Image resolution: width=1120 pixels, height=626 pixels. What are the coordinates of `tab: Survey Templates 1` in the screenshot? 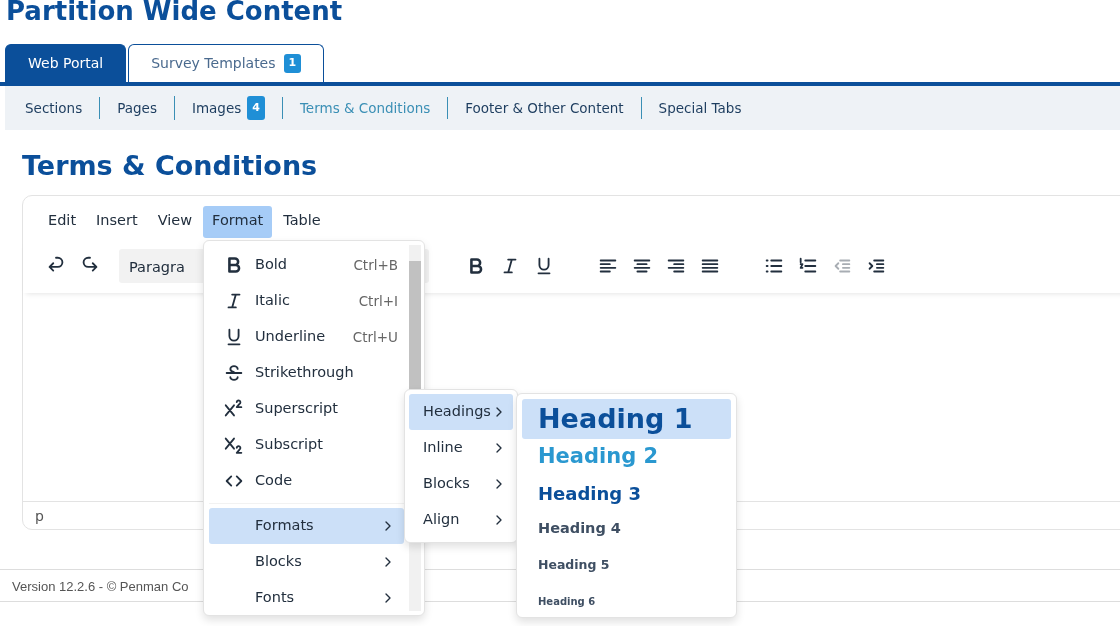 It's located at (226, 63).